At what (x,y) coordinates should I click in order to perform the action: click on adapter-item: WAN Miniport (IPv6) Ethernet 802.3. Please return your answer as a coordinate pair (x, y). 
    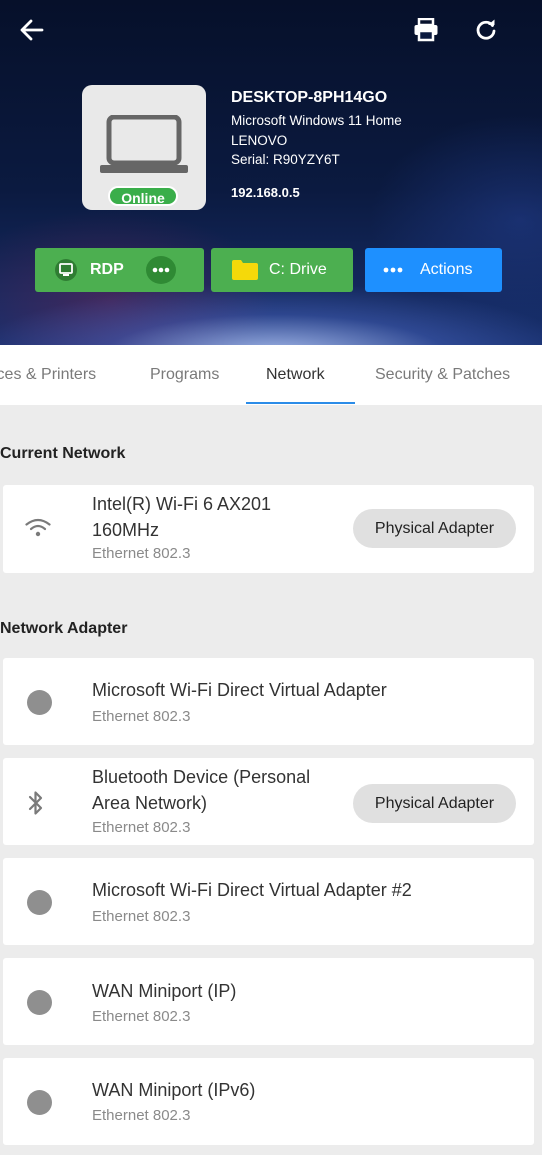
    Looking at the image, I should click on (268, 1101).